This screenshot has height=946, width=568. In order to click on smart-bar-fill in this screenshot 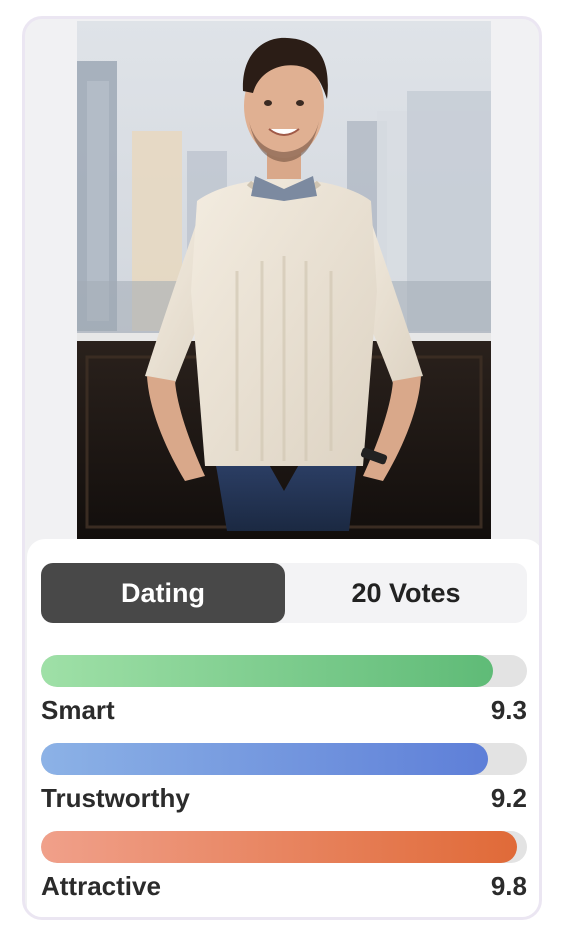, I will do `click(267, 671)`.